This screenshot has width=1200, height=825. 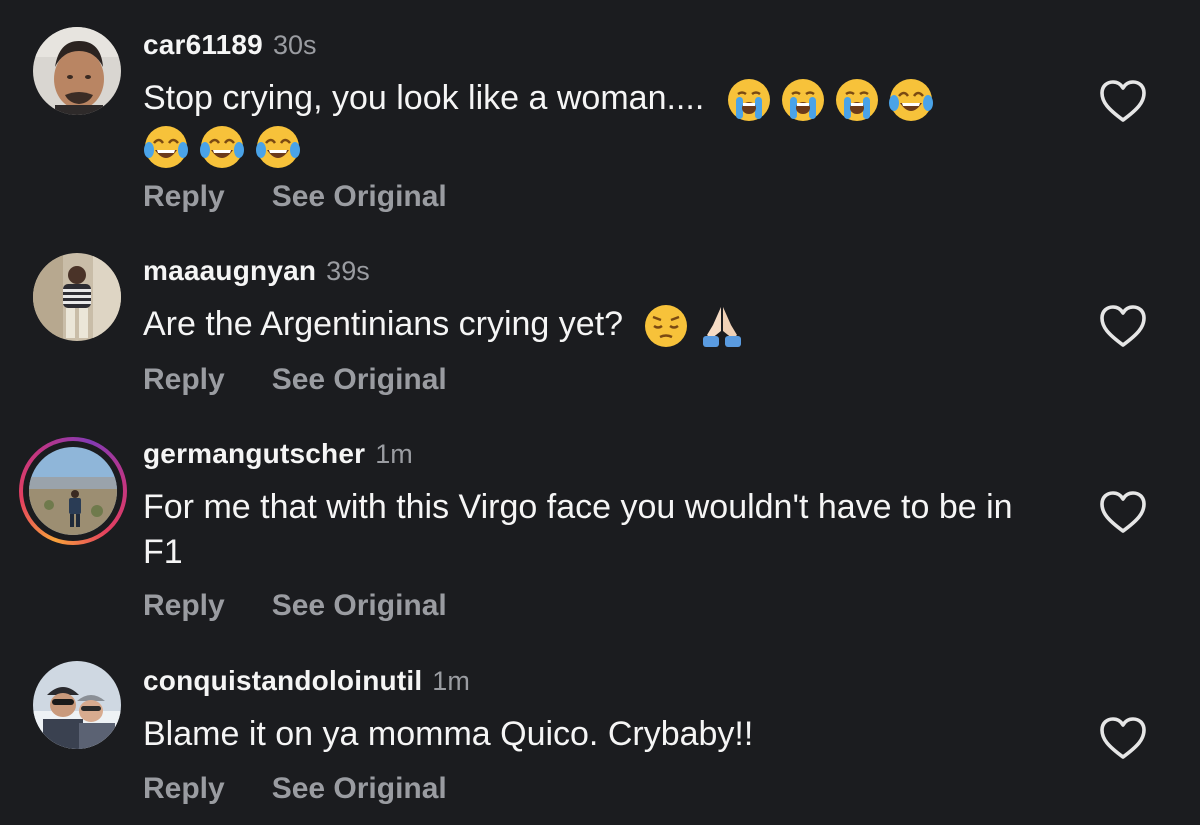 I want to click on comment-text: Blame it on ya momma Quico. Crybaby!!, so click(x=593, y=734).